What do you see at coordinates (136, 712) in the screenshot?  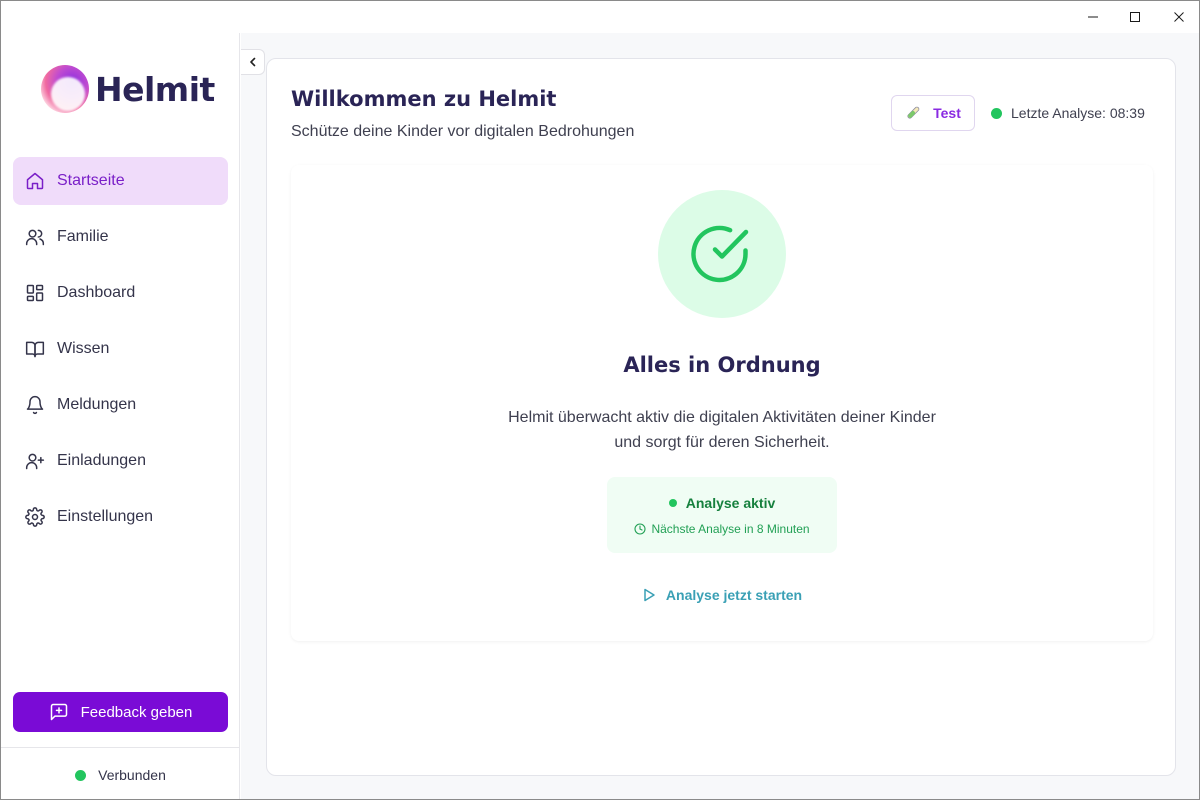 I see `feedback-button-label: Feedback geben` at bounding box center [136, 712].